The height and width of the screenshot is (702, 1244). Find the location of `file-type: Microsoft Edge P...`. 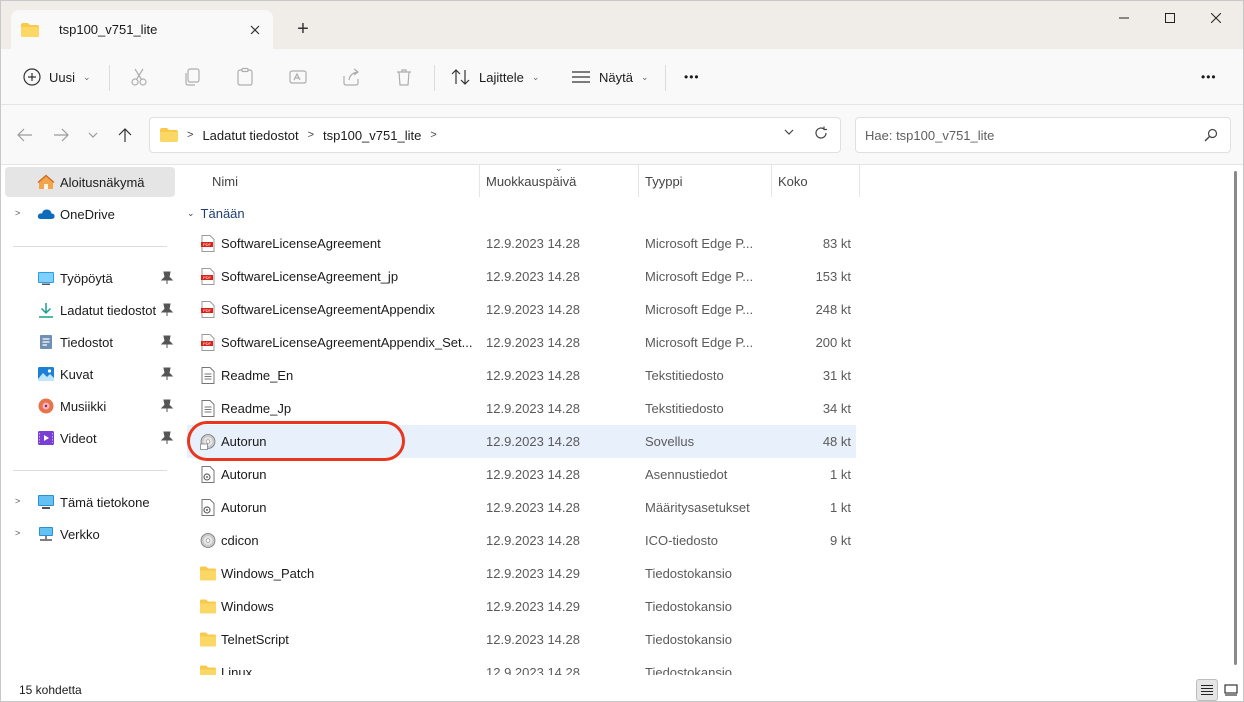

file-type: Microsoft Edge P... is located at coordinates (699, 342).